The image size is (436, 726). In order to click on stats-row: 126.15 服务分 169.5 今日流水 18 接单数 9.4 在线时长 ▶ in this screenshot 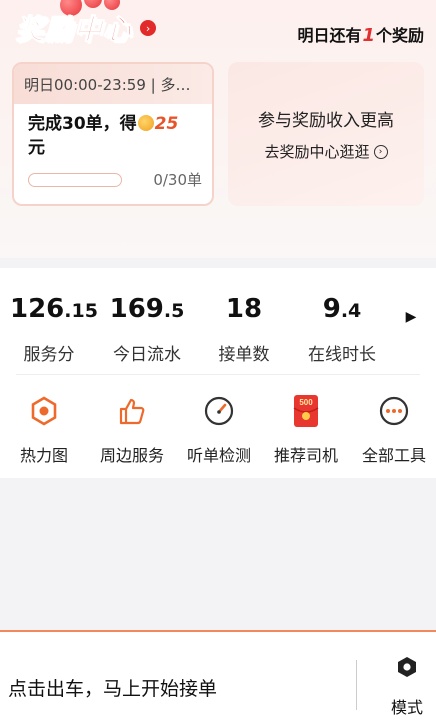, I will do `click(218, 320)`.